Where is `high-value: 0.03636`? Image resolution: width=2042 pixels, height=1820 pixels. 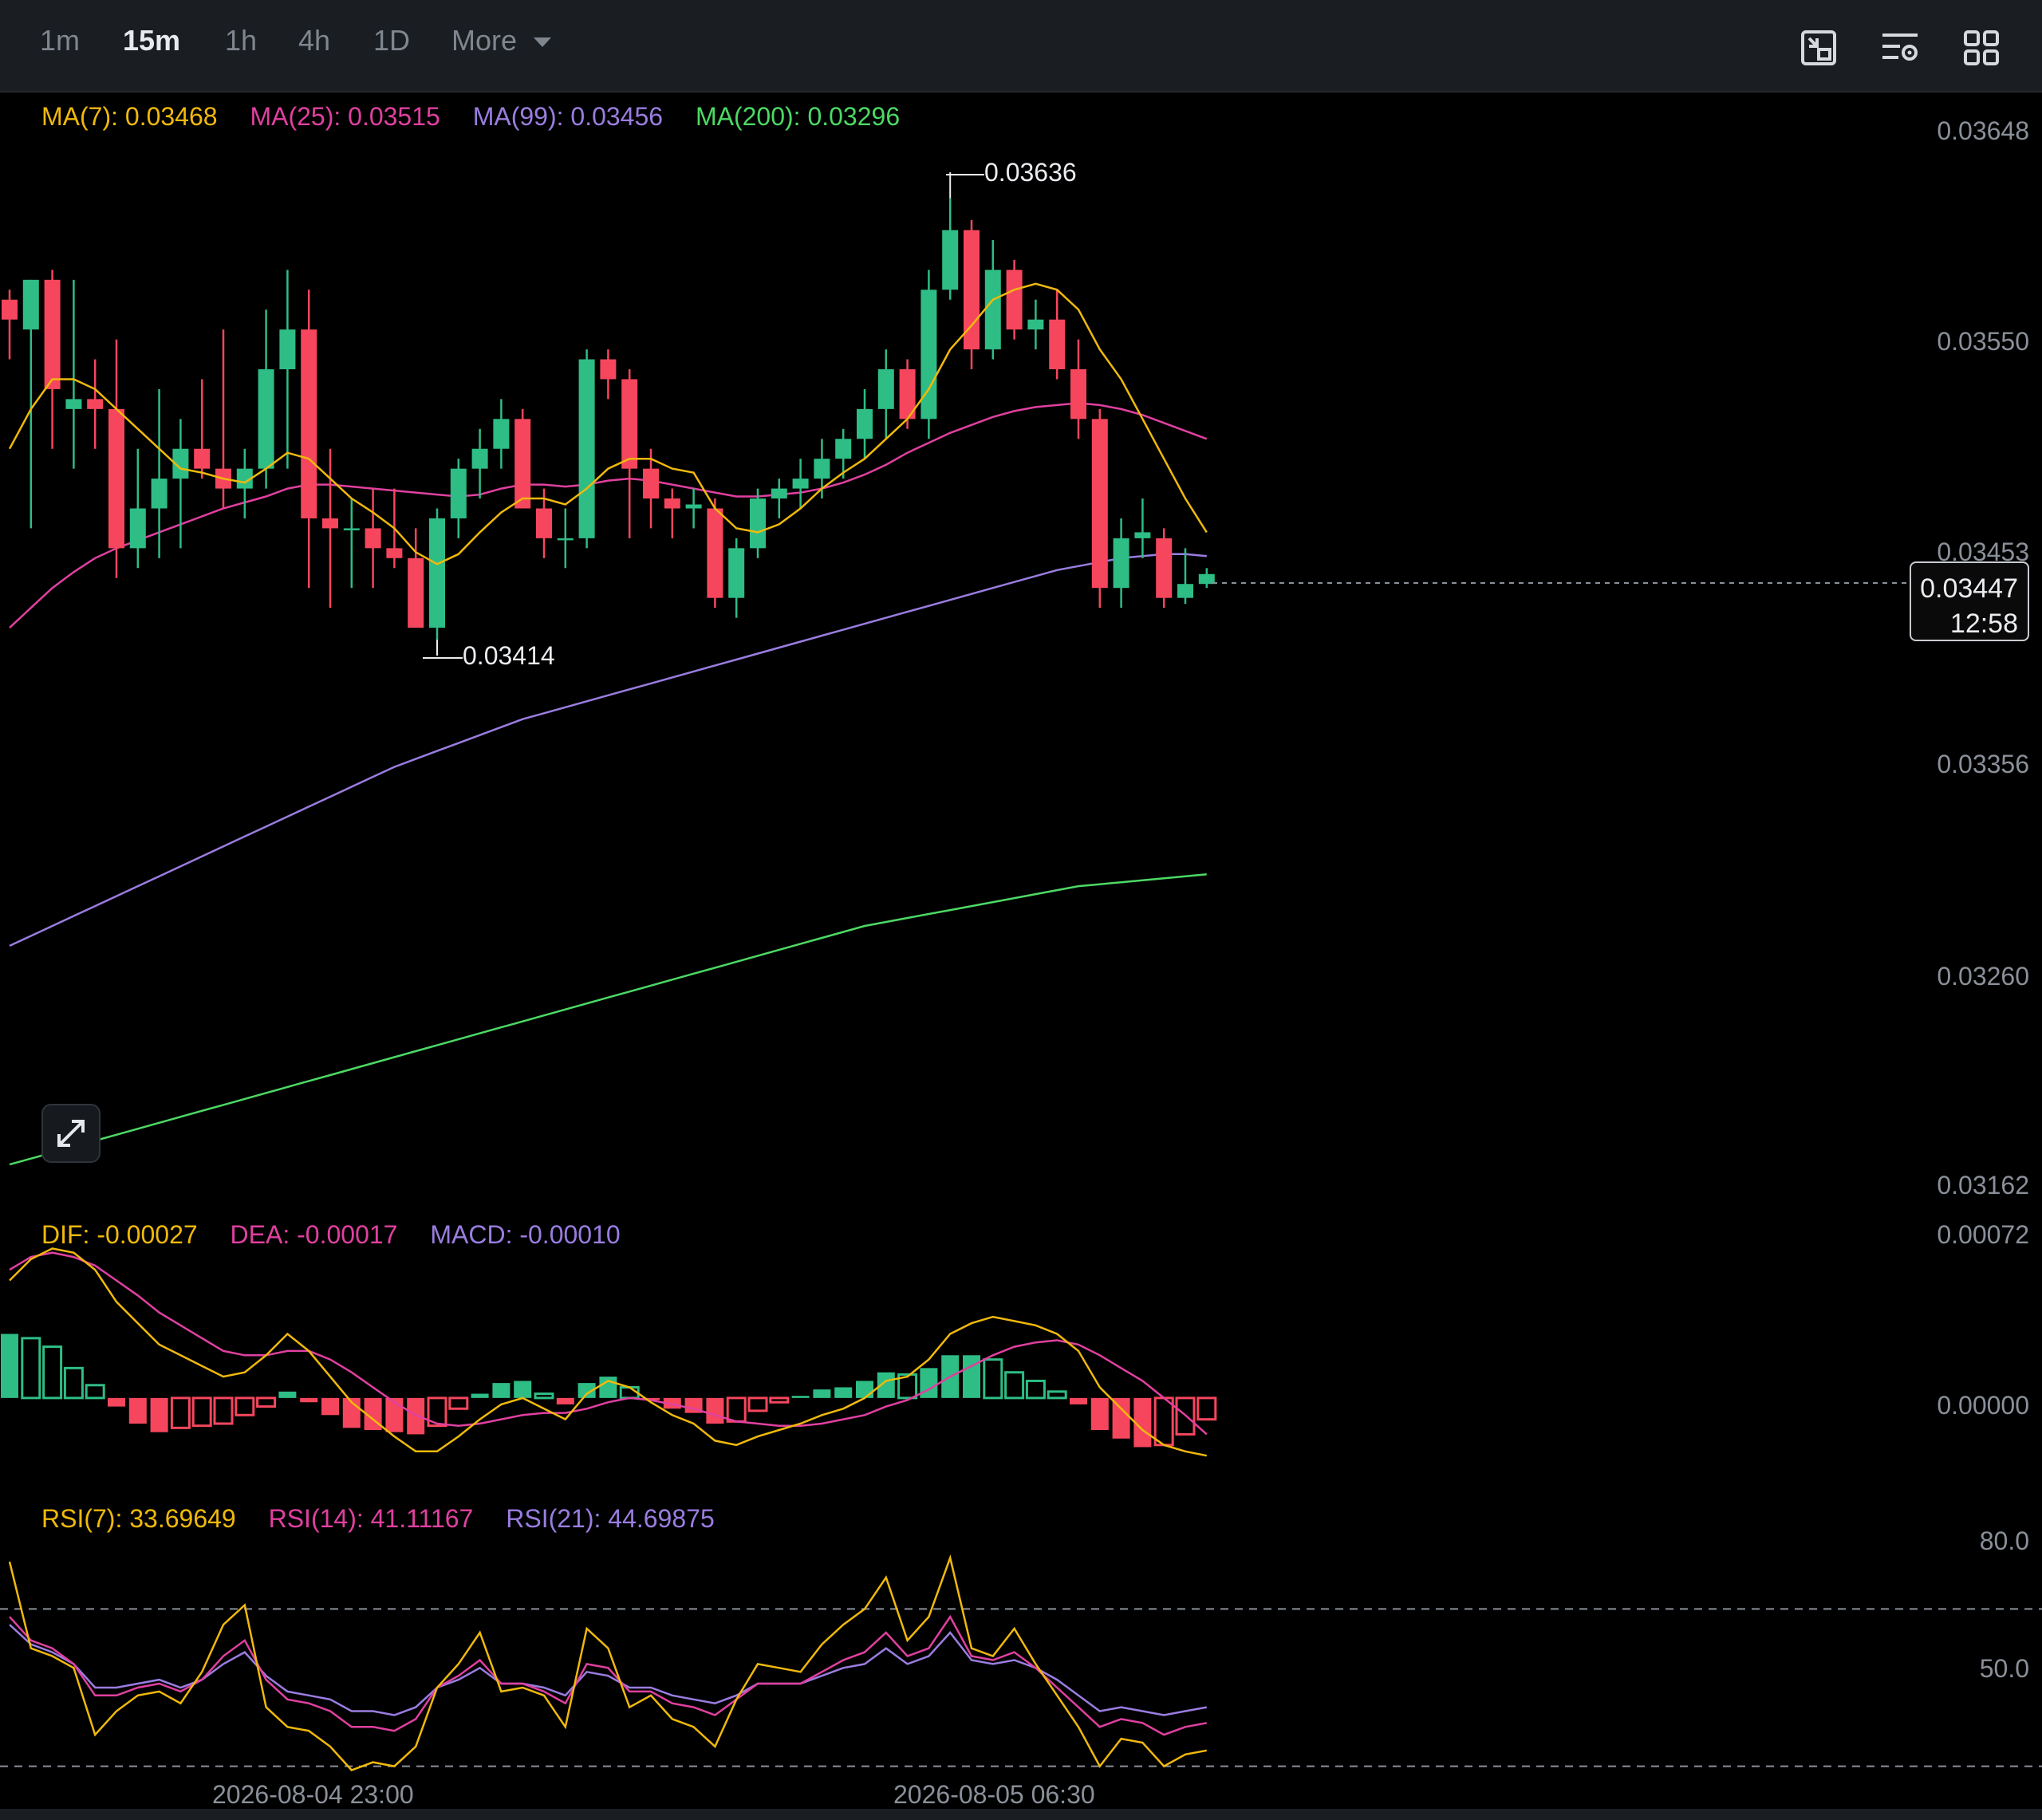 high-value: 0.03636 is located at coordinates (1030, 172).